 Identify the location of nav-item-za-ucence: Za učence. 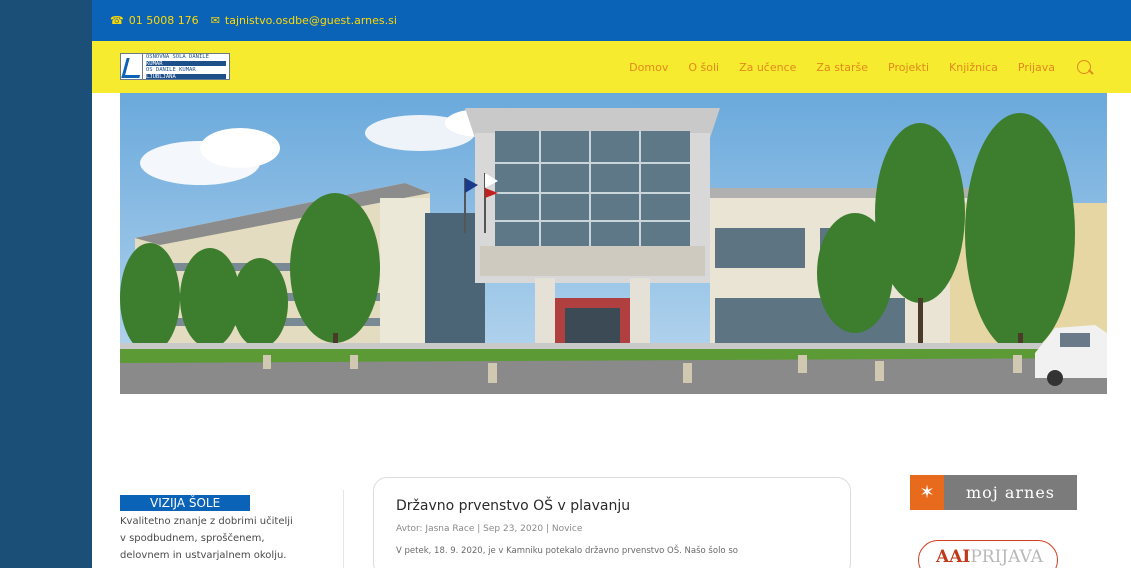
(767, 67).